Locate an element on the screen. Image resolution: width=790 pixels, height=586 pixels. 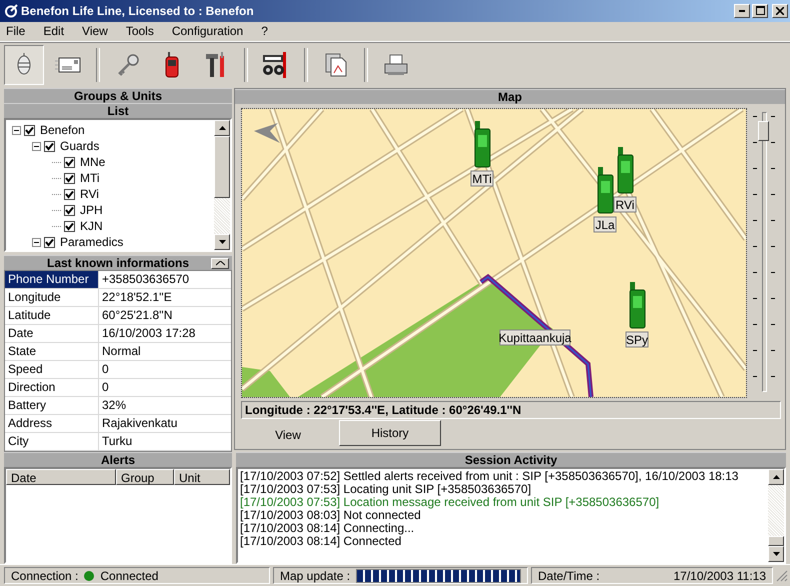
column-header: Unit is located at coordinates (202, 477).